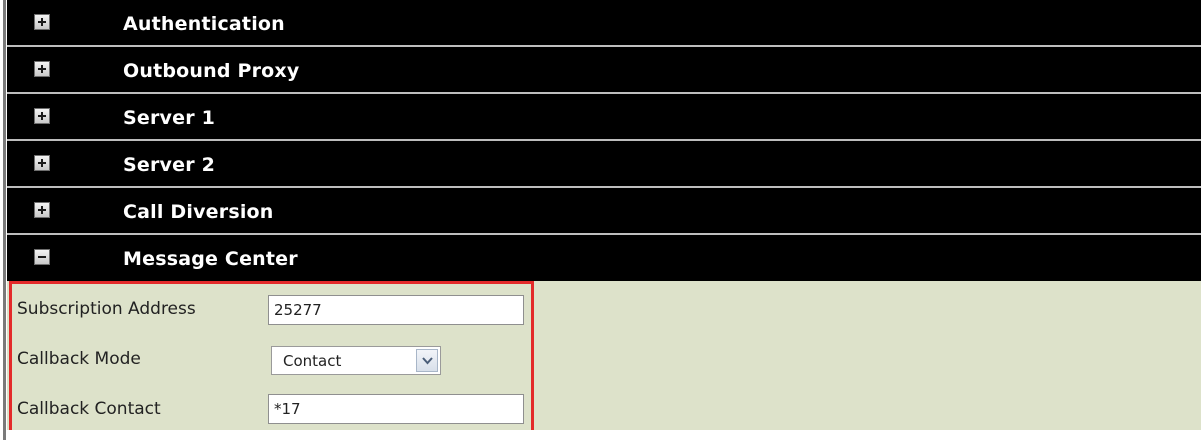  I want to click on subscription-address-label: Subscription Address, so click(106, 309).